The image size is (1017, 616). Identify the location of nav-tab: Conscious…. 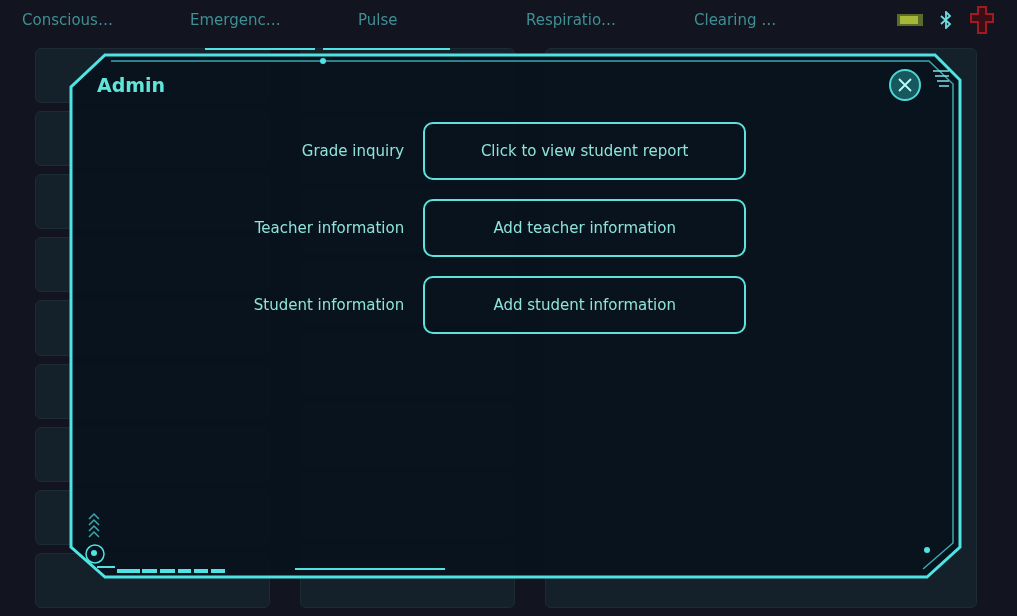
(106, 20).